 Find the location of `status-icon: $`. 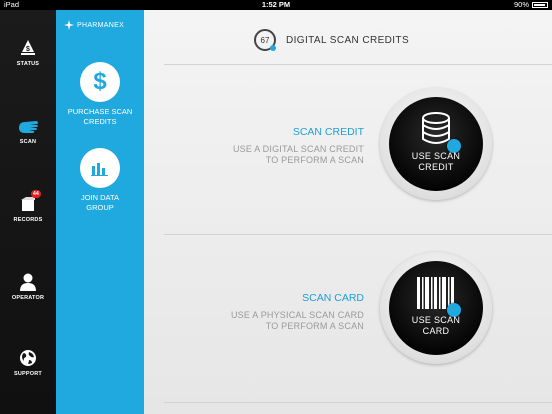

status-icon: $ is located at coordinates (28, 47).